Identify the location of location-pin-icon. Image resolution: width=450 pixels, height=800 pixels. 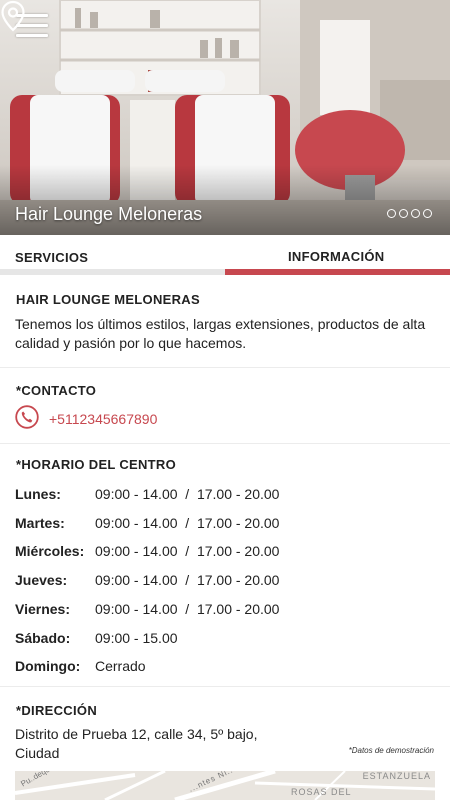
(13, 16).